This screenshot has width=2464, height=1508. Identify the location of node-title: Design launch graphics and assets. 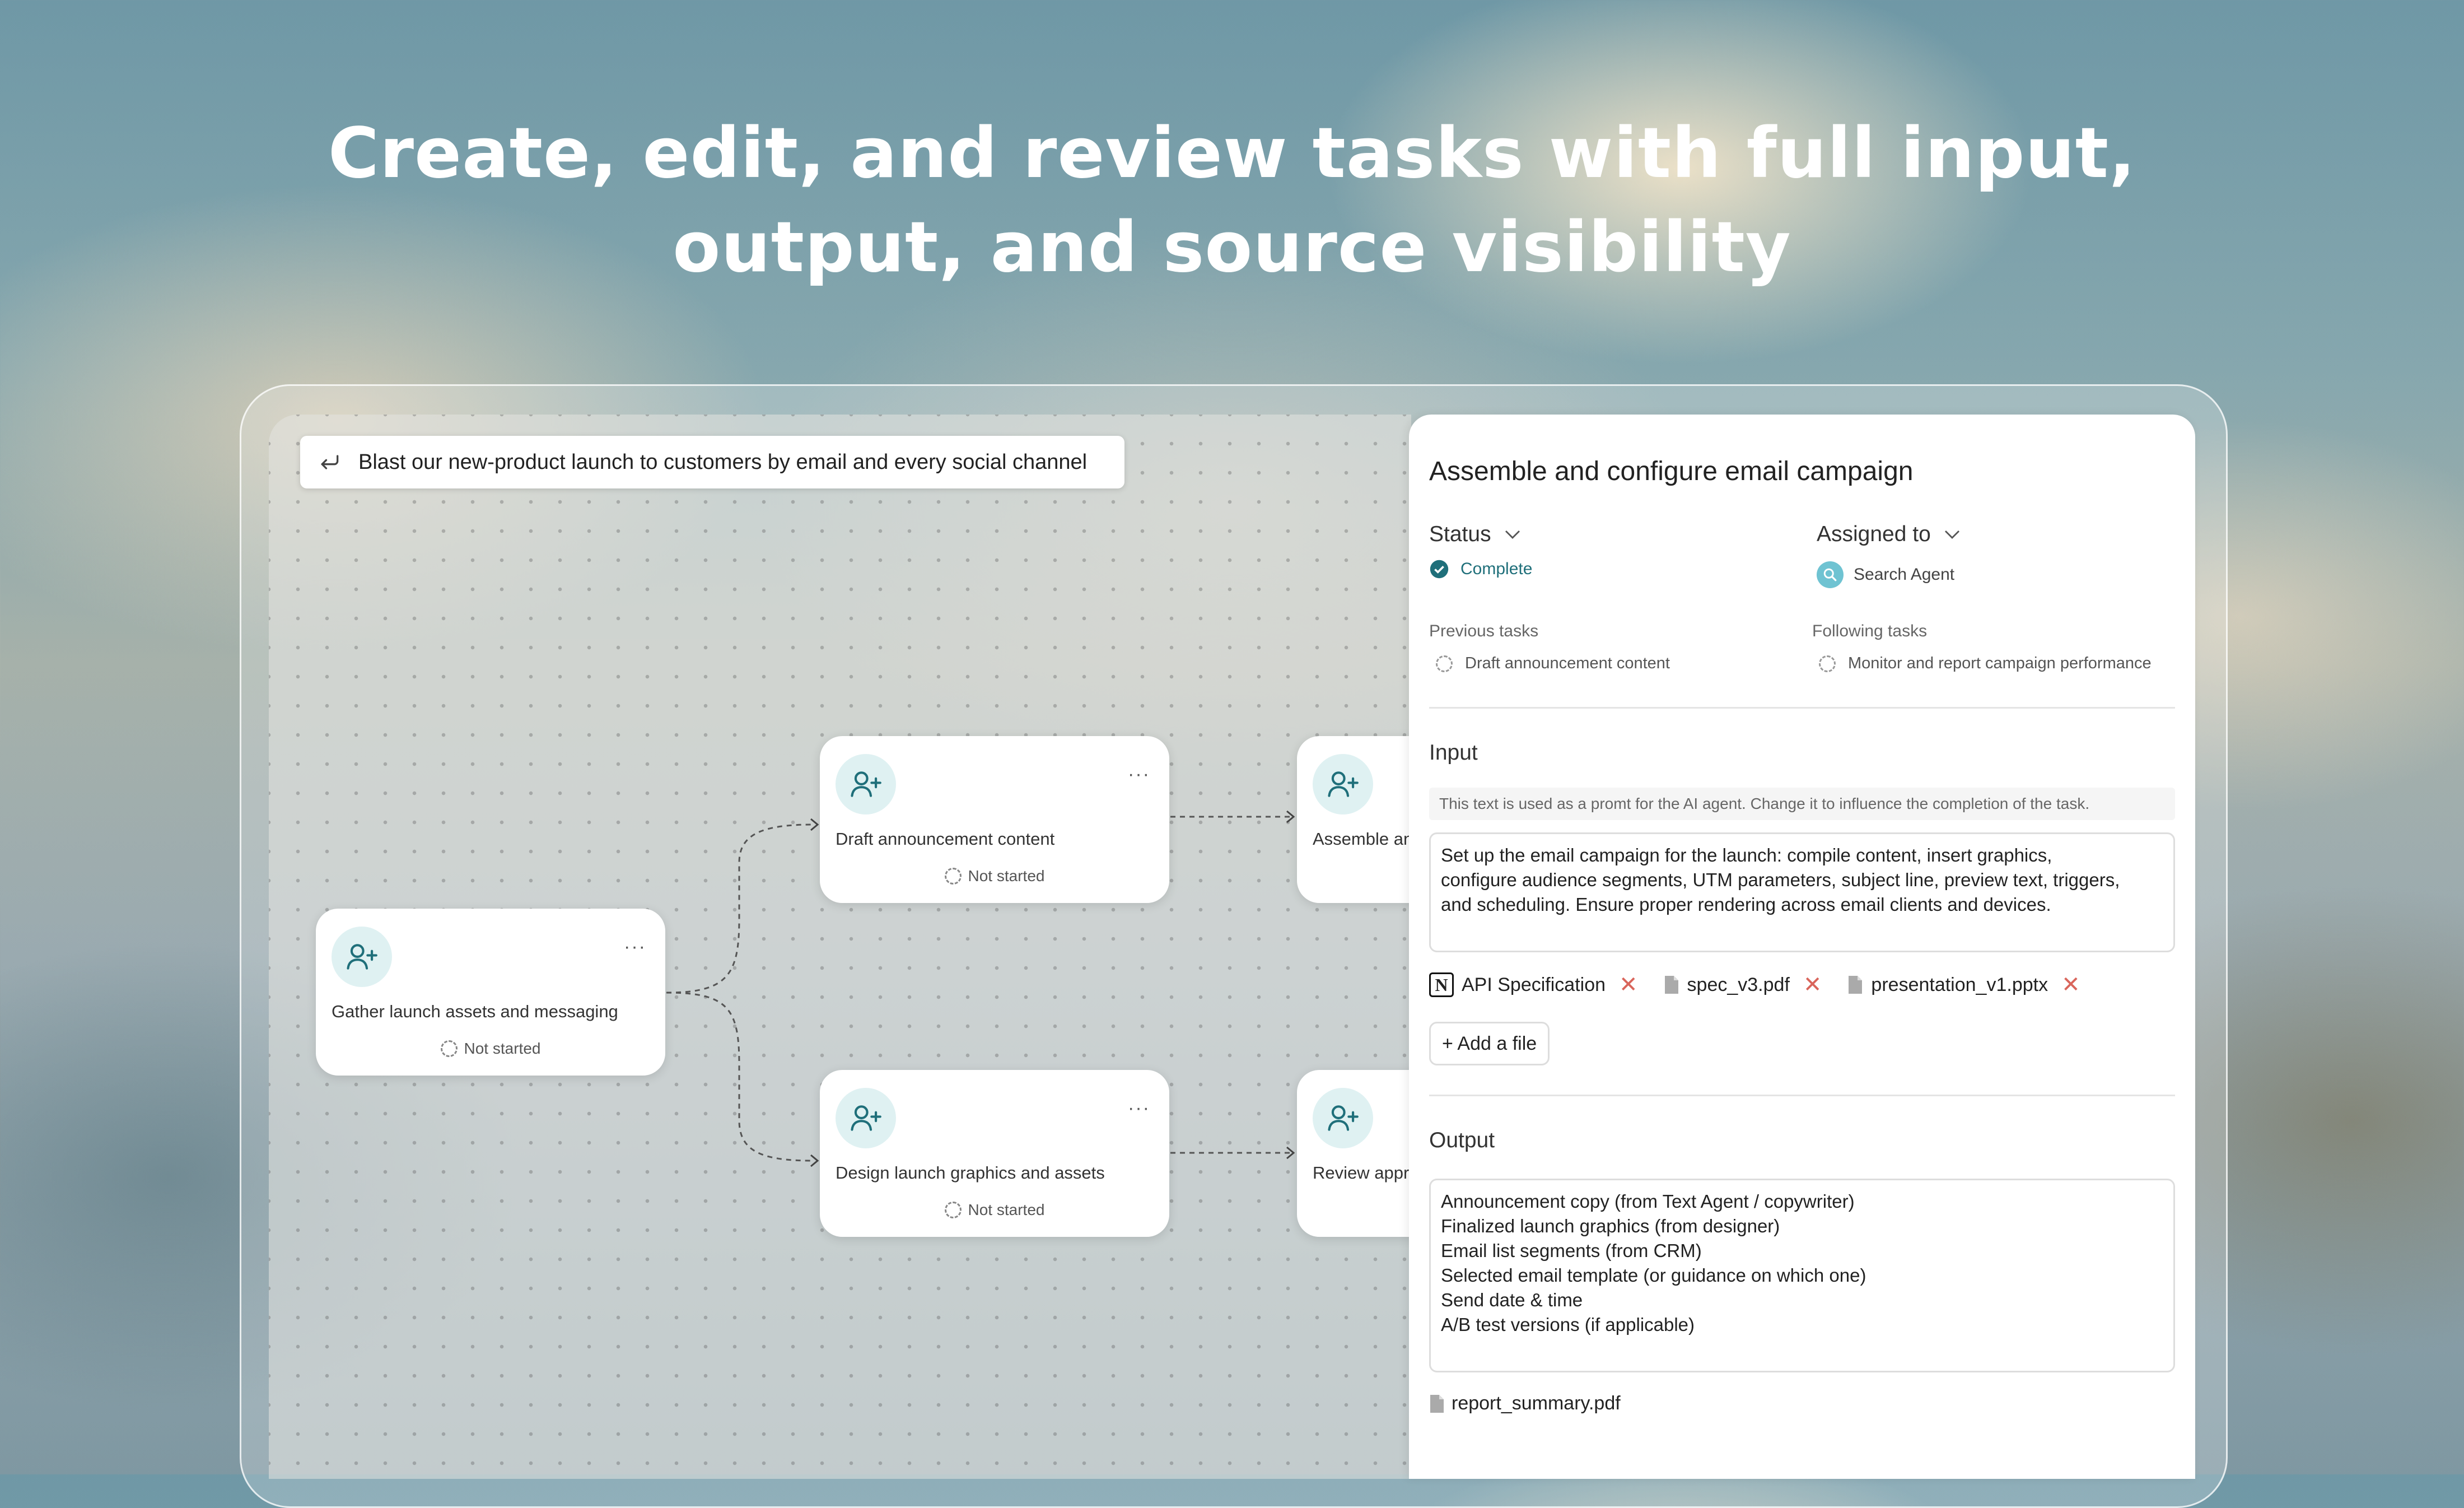
(971, 1173).